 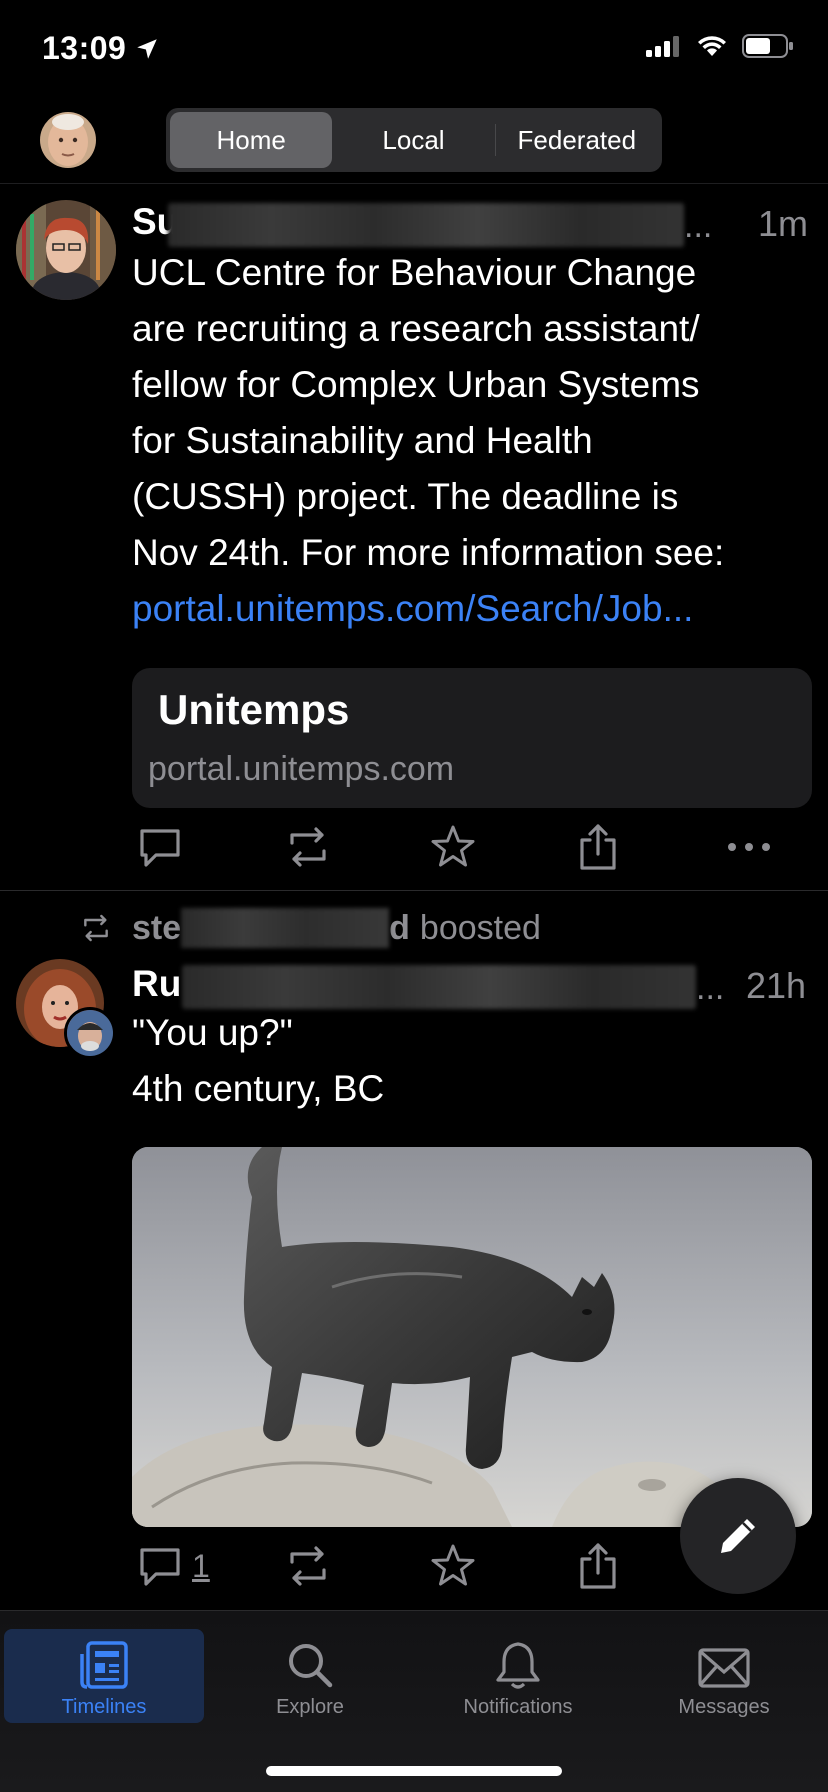 I want to click on envelope-icon, so click(x=724, y=1668).